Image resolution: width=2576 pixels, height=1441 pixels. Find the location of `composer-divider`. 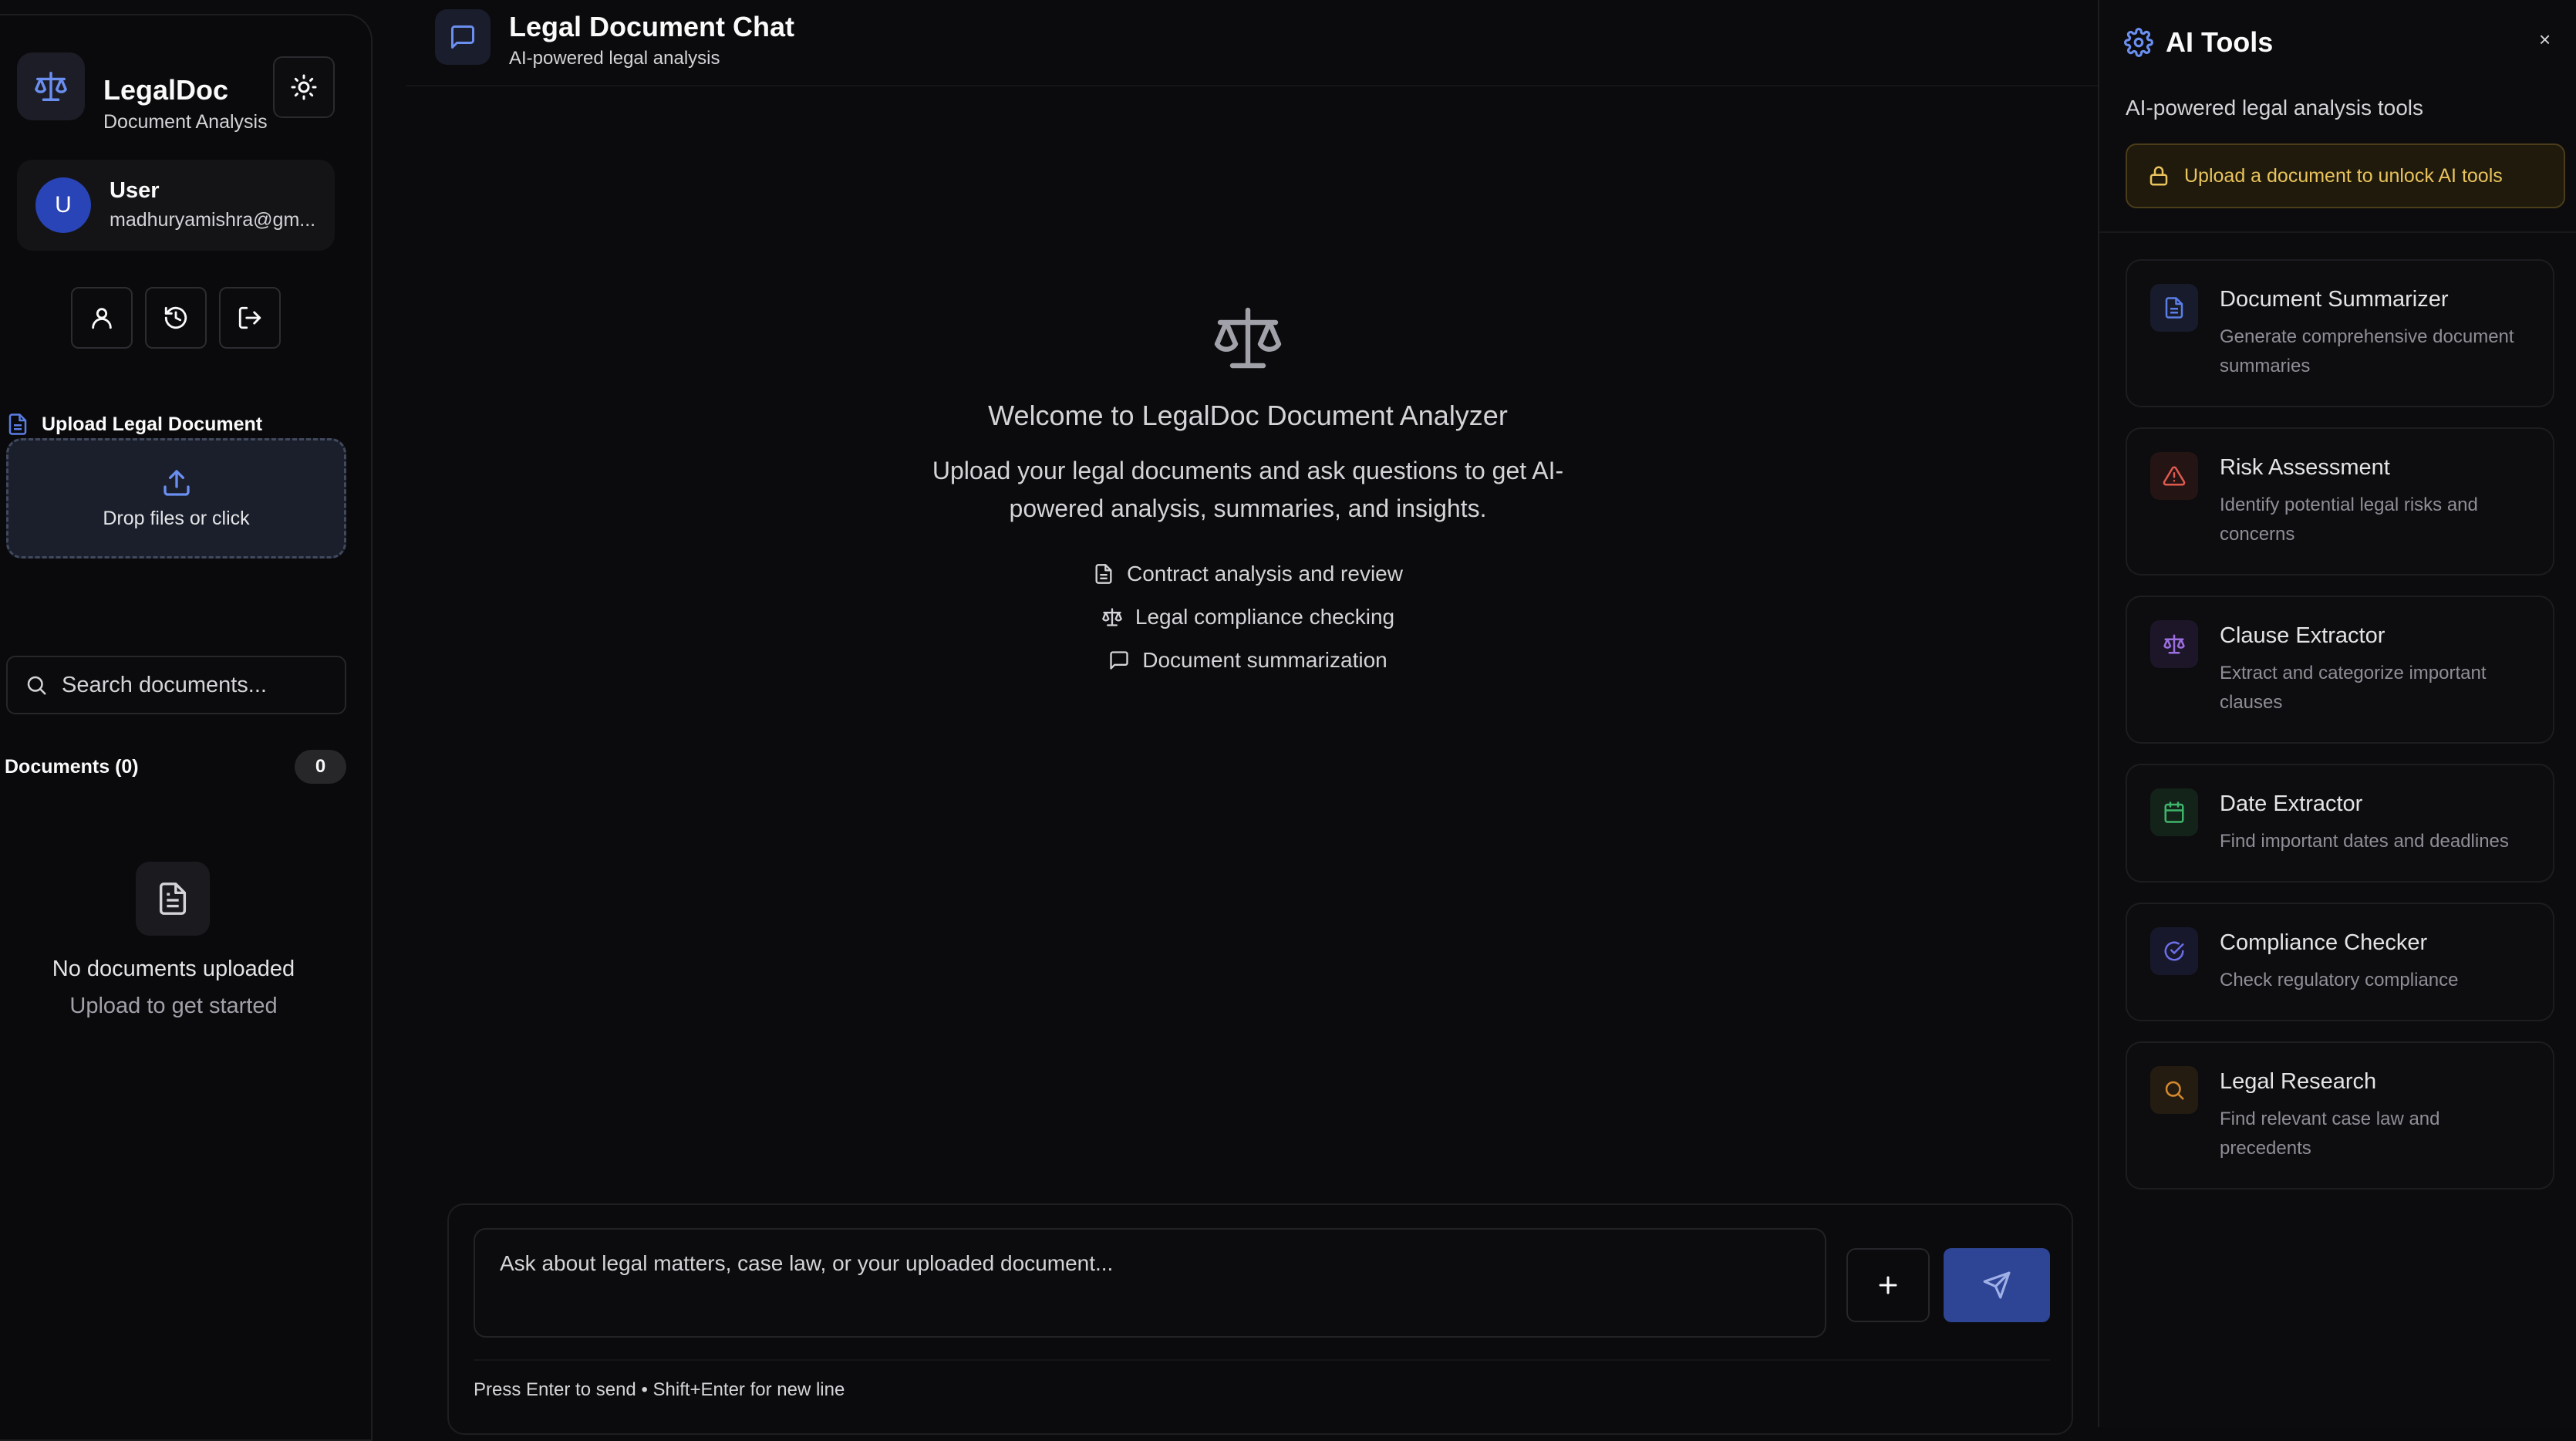

composer-divider is located at coordinates (1262, 1360).